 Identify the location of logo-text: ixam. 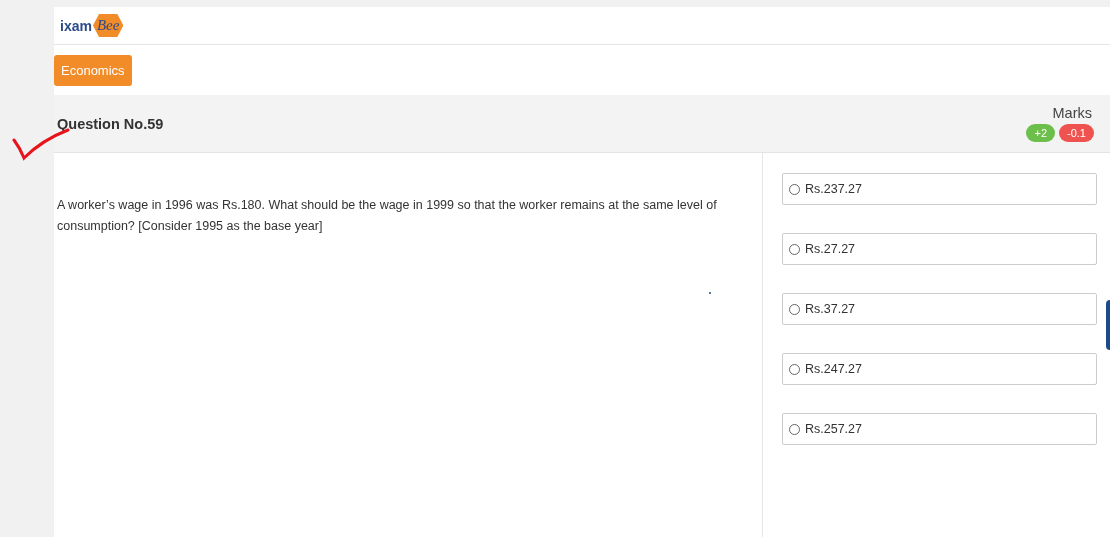
(76, 25).